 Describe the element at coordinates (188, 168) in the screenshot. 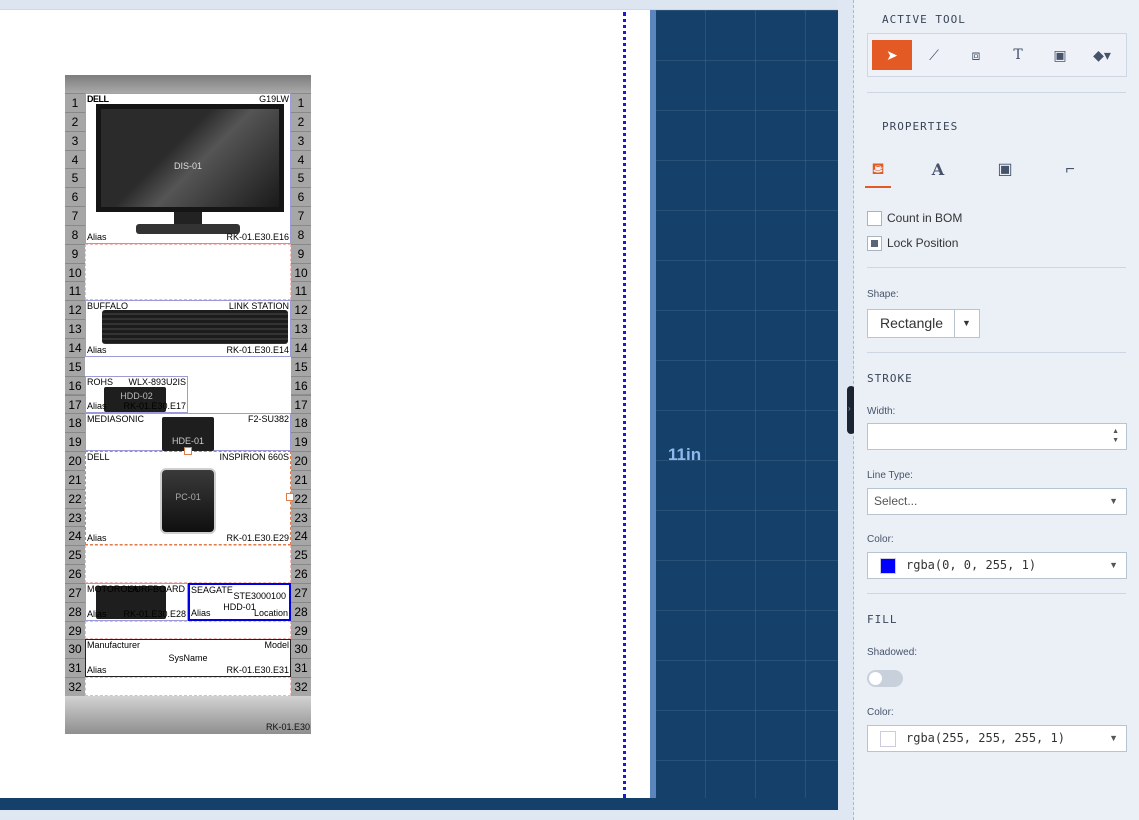

I see `device-monitor: DELL G19LW DIS-01 Alias RK-01.E30.E16` at that location.